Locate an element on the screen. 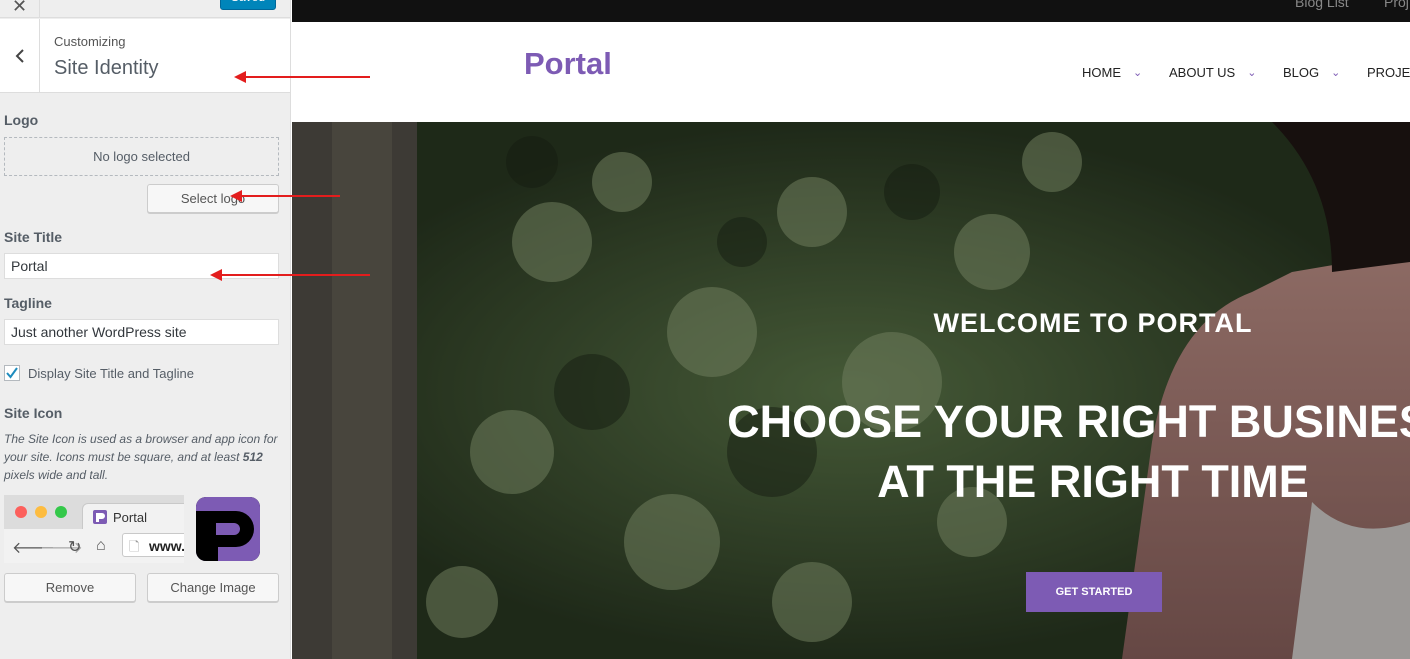 Image resolution: width=1410 pixels, height=659 pixels. remove-button: Remove is located at coordinates (70, 587).